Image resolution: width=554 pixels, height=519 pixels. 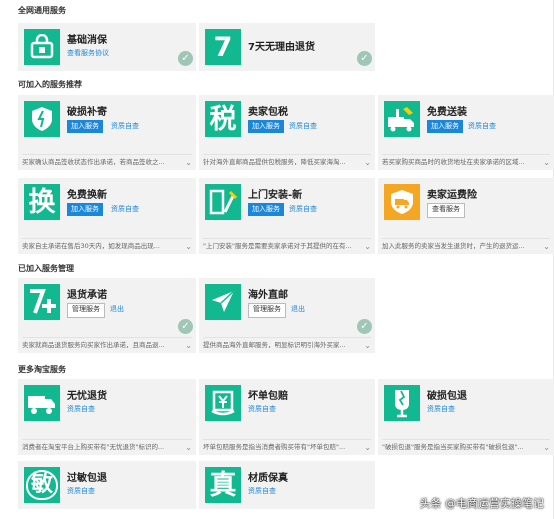 I want to click on view-agreement-link: 查看服务协议, so click(x=88, y=53).